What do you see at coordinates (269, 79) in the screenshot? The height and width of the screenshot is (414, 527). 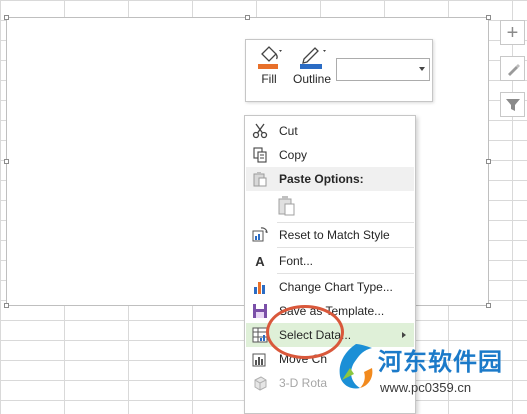 I see `fill-label: Fill` at bounding box center [269, 79].